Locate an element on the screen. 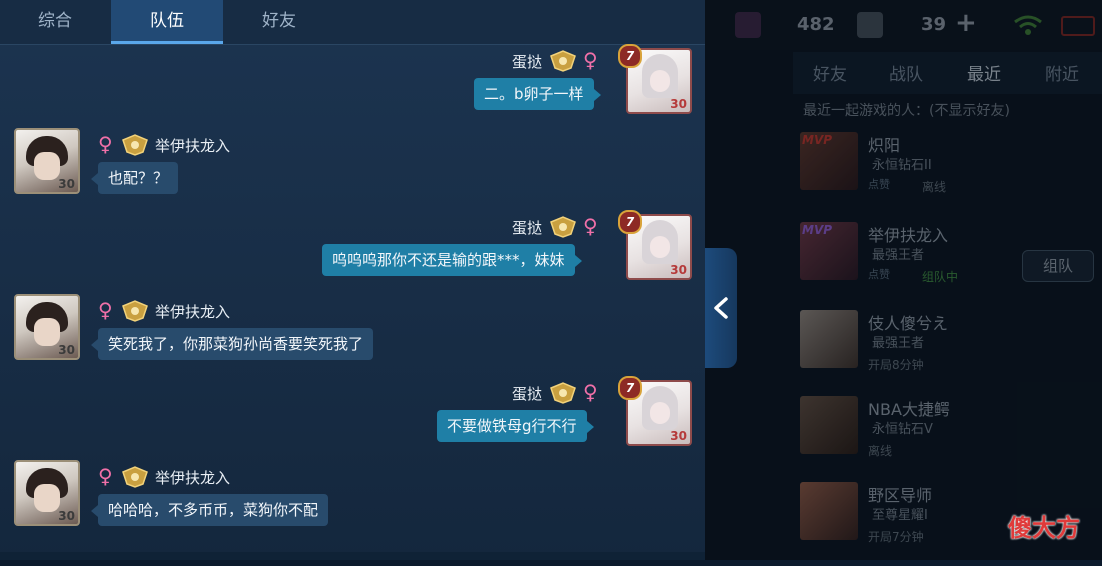  battery-icon is located at coordinates (1078, 26).